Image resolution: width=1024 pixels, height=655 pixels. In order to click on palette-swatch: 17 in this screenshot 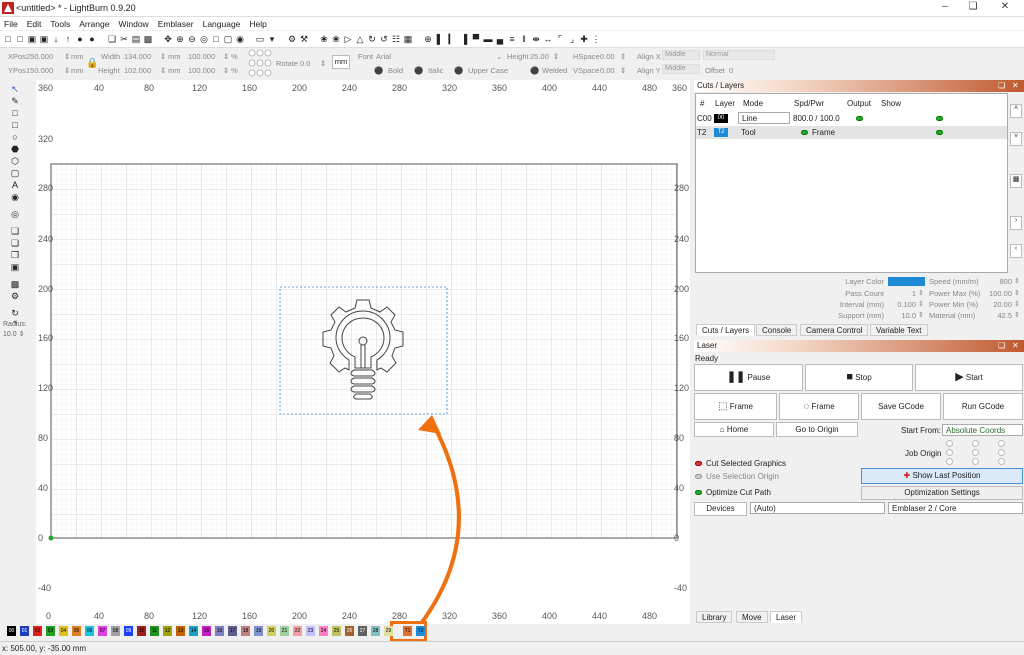, I will do `click(232, 631)`.